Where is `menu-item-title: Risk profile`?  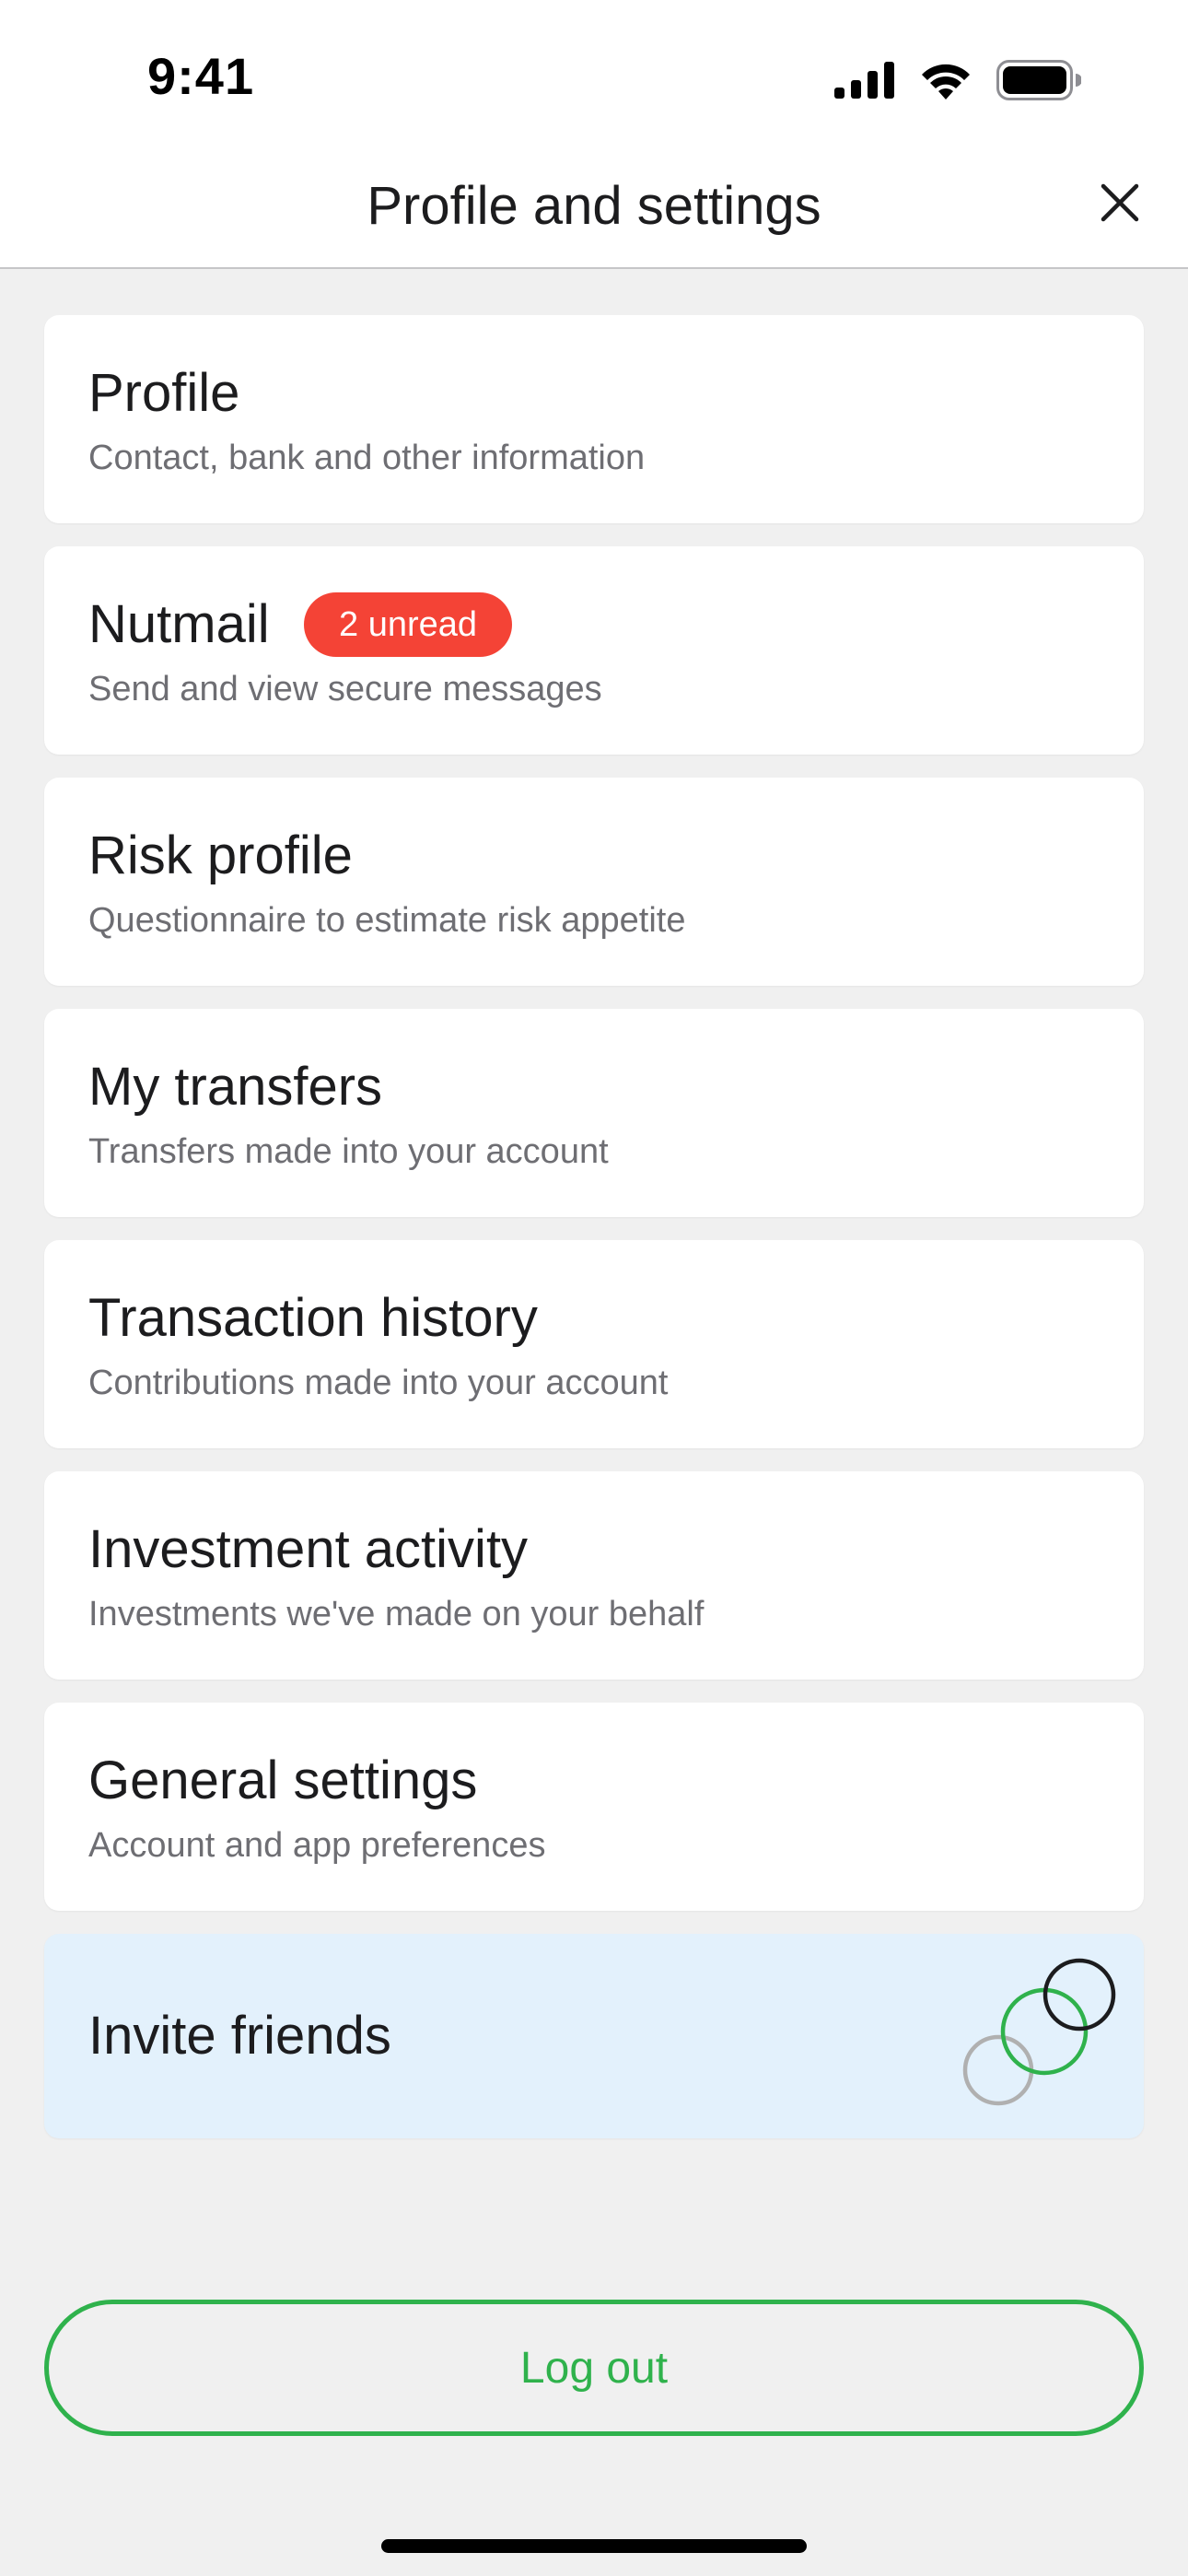 menu-item-title: Risk profile is located at coordinates (220, 855).